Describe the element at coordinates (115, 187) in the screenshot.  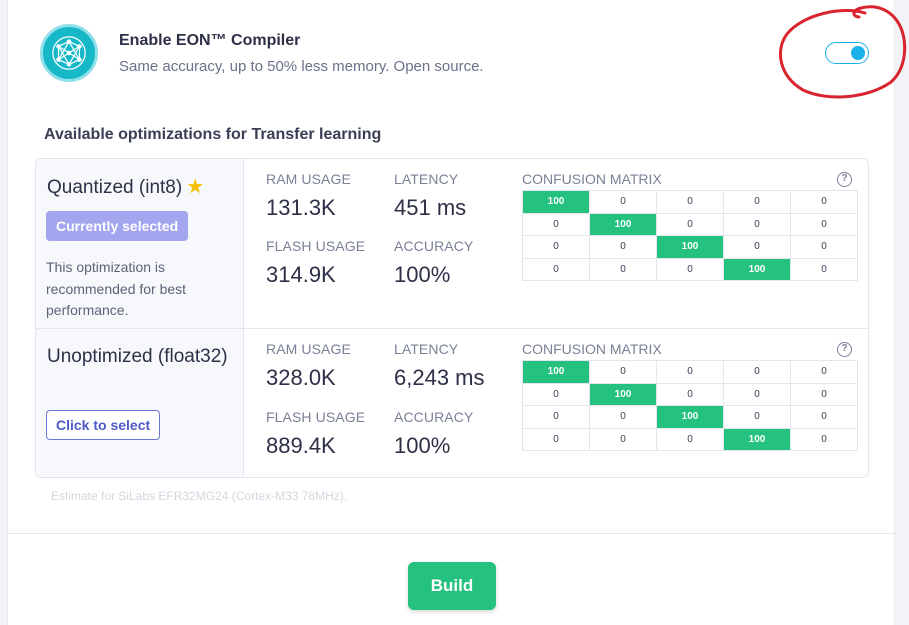
I see `optimization-name-text: Quantized (int8)` at that location.